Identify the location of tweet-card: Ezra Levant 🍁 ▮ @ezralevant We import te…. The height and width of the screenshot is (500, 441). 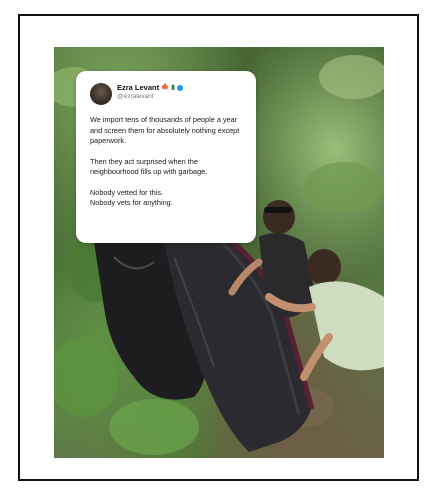
(166, 157).